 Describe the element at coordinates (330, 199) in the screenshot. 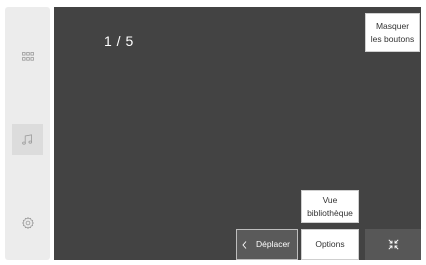

I see `library-view-label-line1: Vue` at that location.